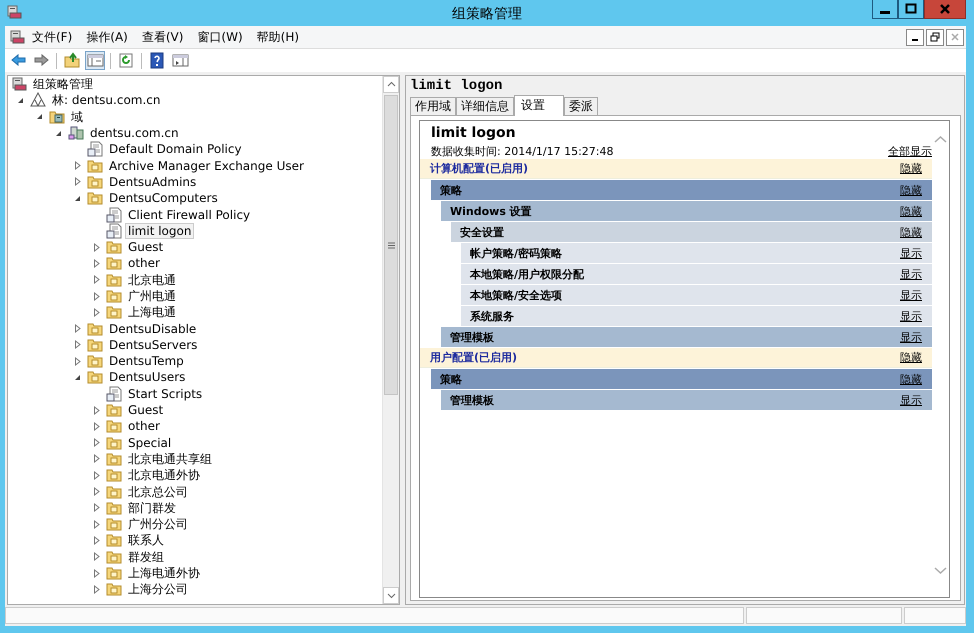 Image resolution: width=974 pixels, height=633 pixels. Describe the element at coordinates (278, 37) in the screenshot. I see `menu-item: 帮助(H)` at that location.